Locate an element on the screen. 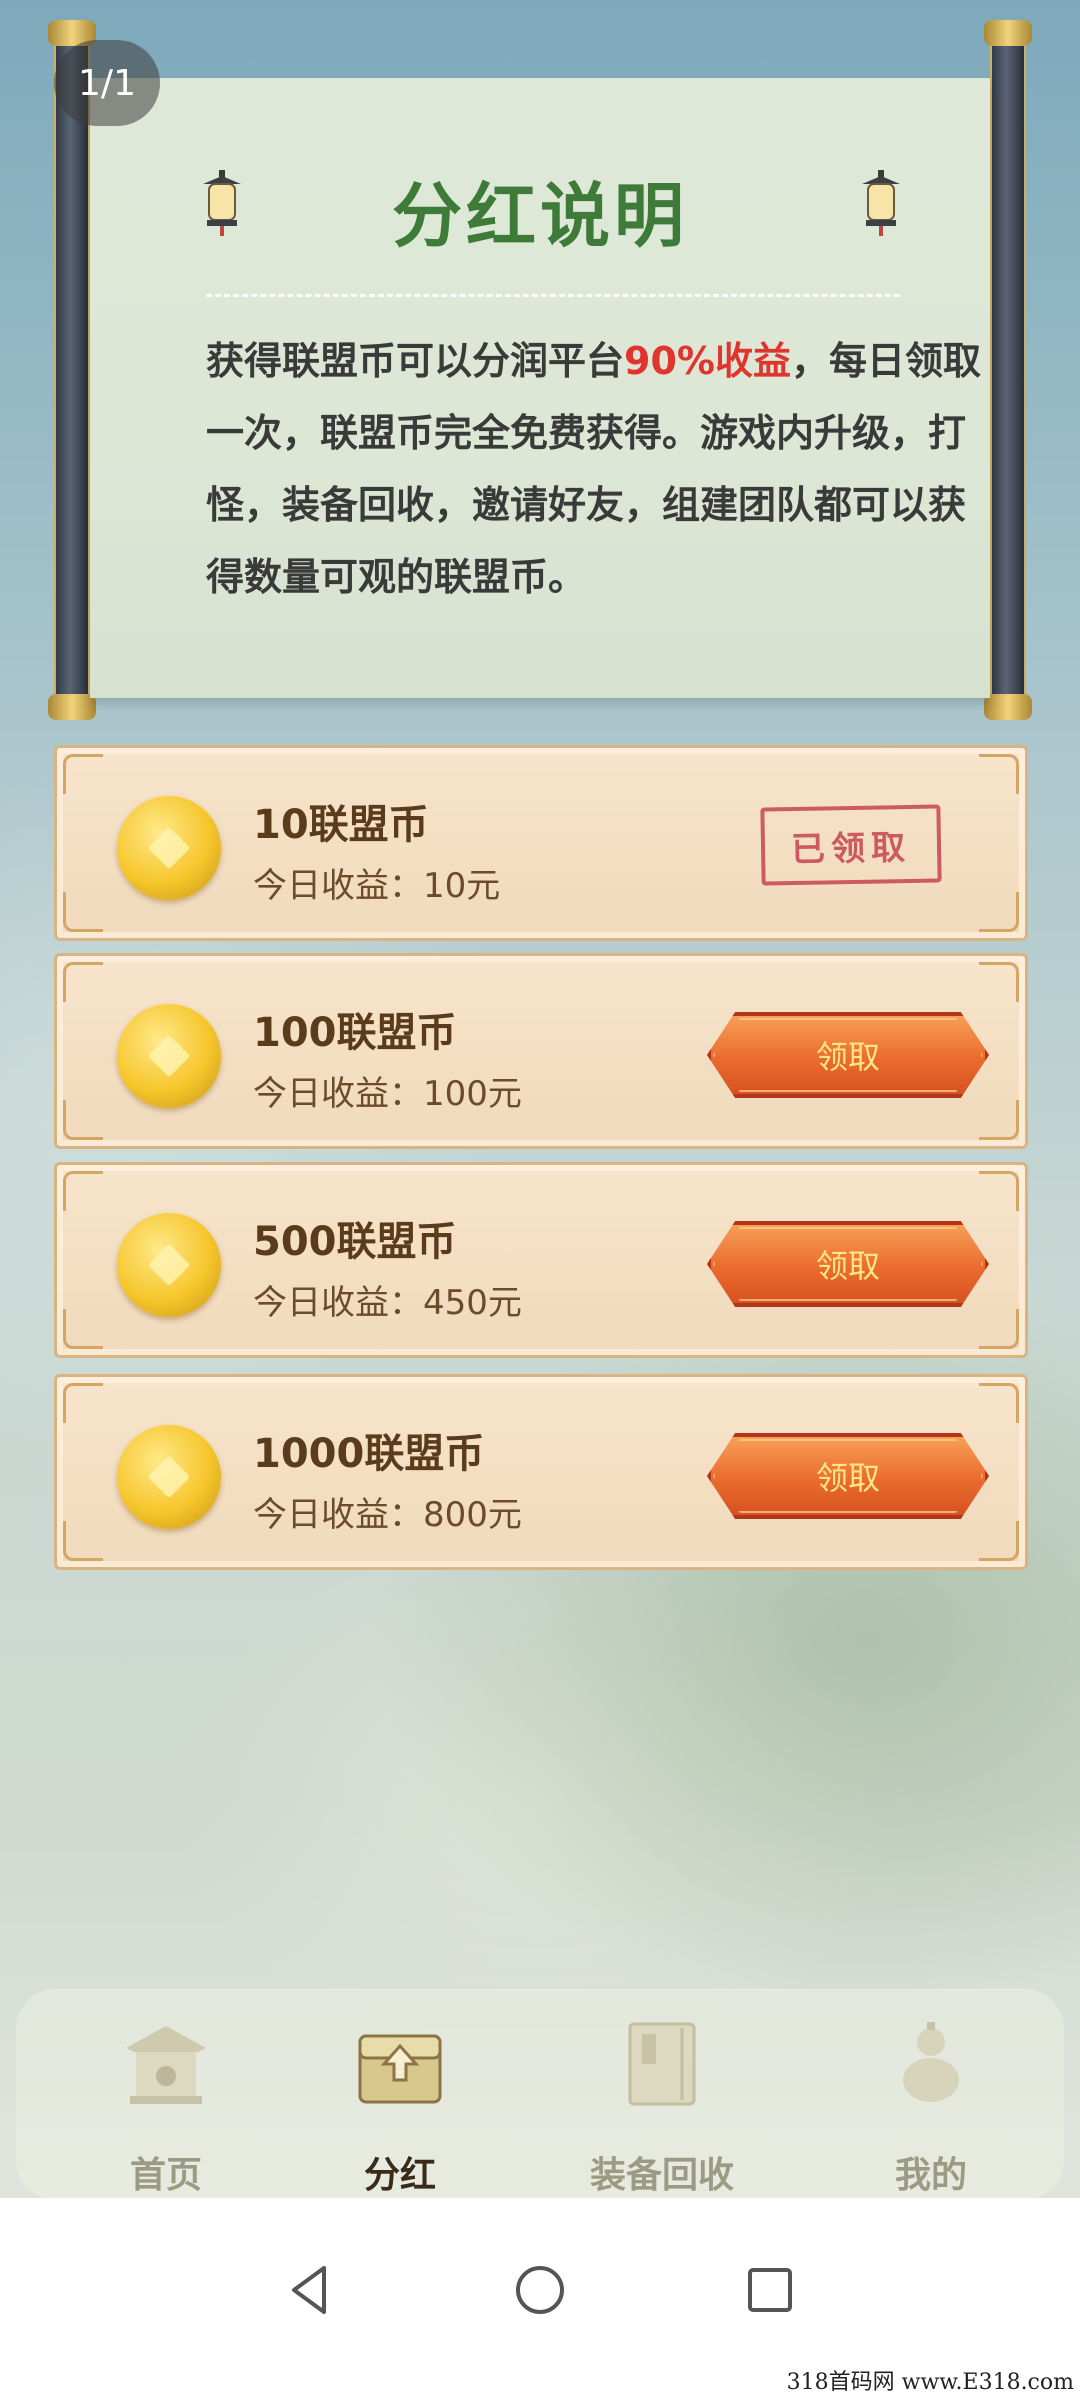  claimed-stamp: 已领取 is located at coordinates (851, 845).